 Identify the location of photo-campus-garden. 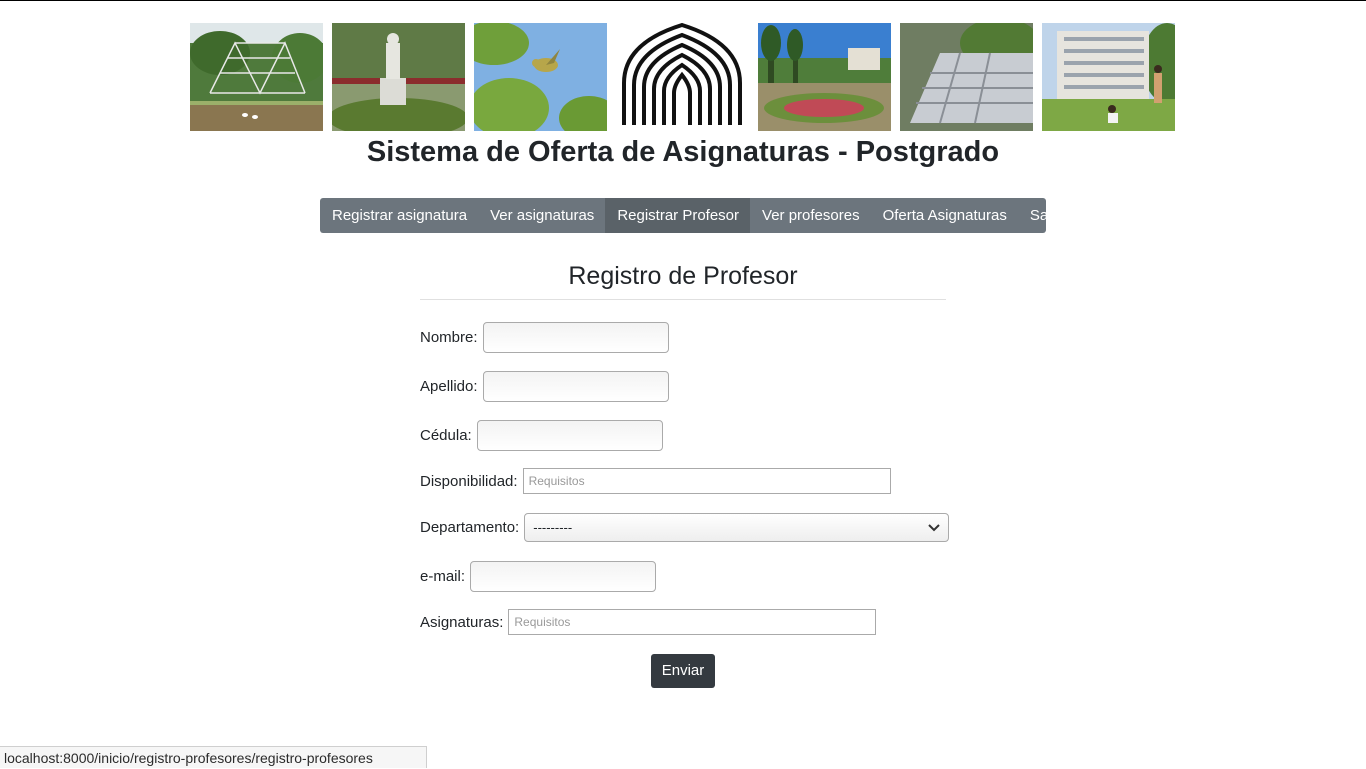
(824, 77).